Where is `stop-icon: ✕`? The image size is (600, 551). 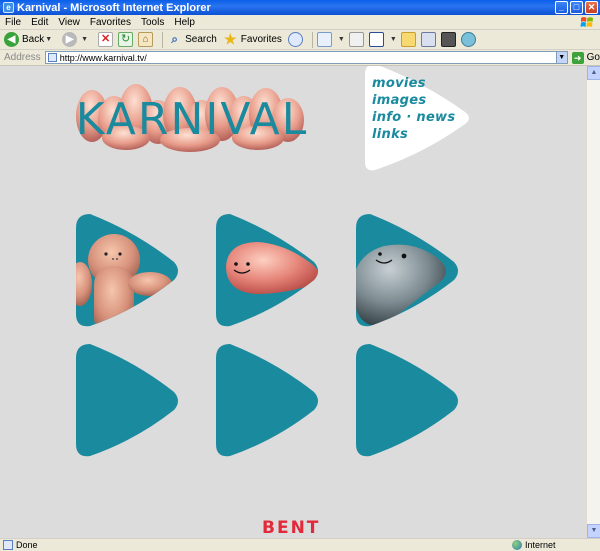
stop-icon: ✕ is located at coordinates (106, 39).